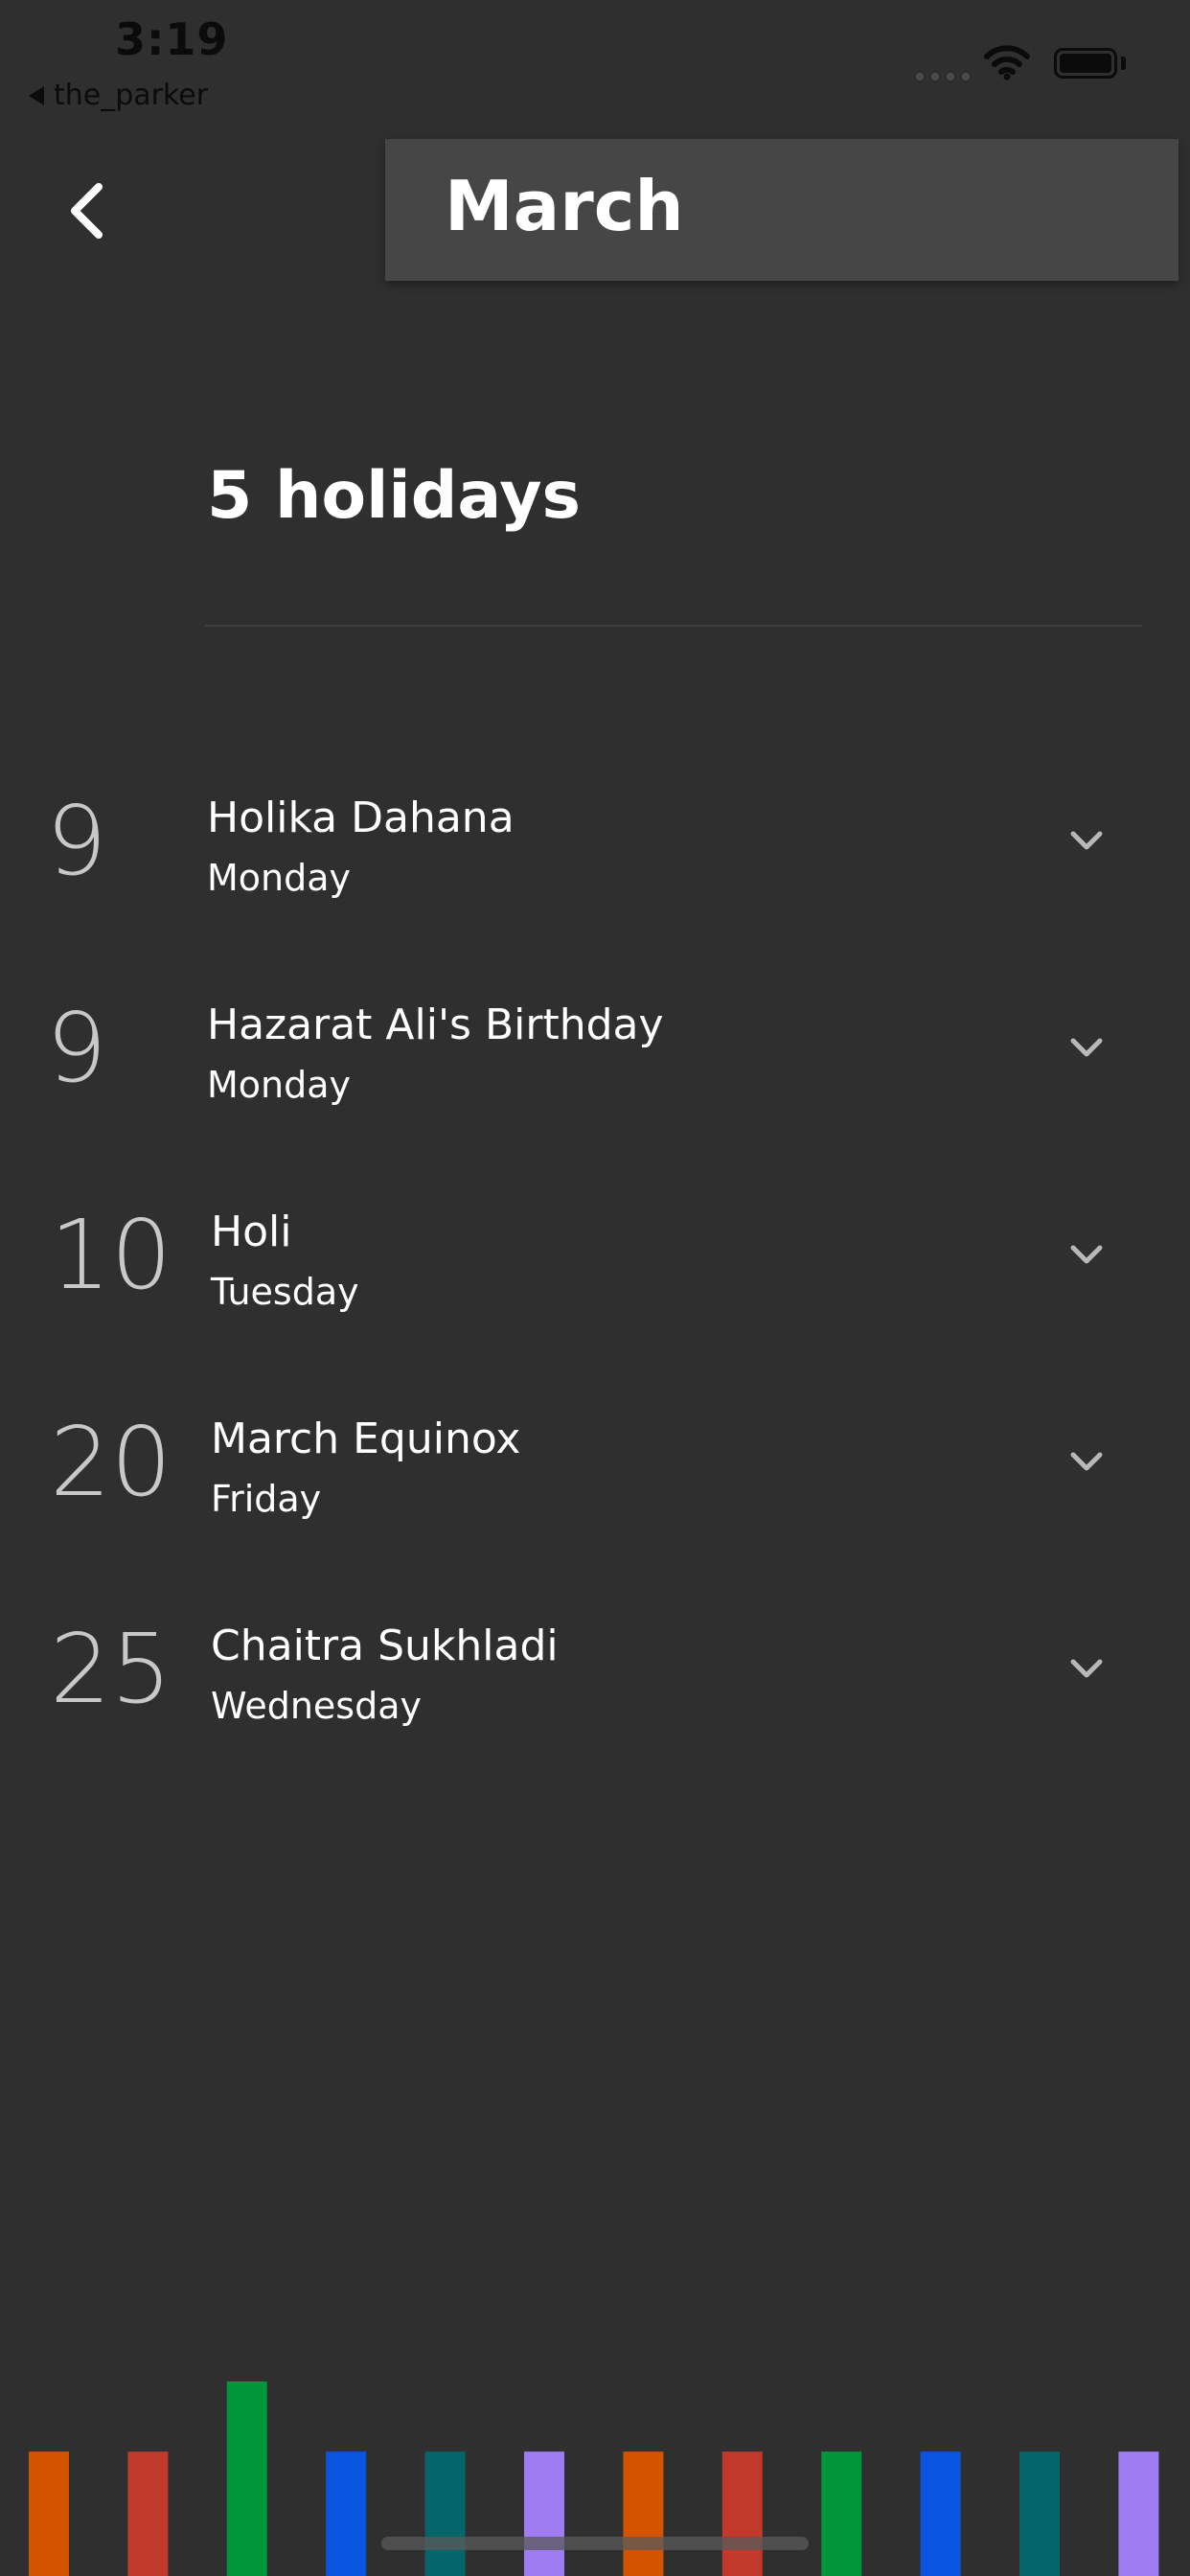  Describe the element at coordinates (37, 95) in the screenshot. I see `back-triangle-icon` at that location.